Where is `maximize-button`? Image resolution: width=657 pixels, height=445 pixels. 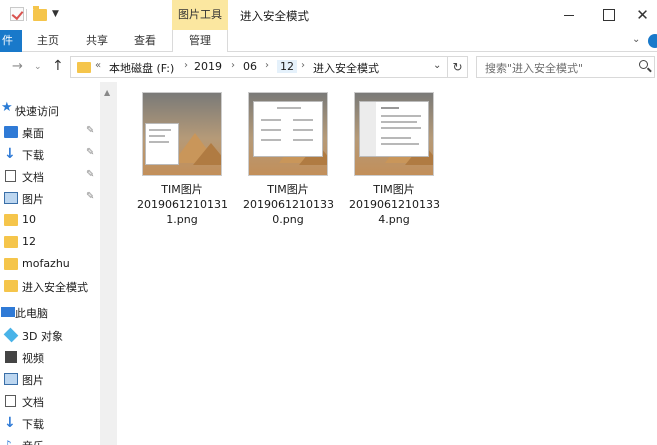
maximize-button is located at coordinates (610, 15).